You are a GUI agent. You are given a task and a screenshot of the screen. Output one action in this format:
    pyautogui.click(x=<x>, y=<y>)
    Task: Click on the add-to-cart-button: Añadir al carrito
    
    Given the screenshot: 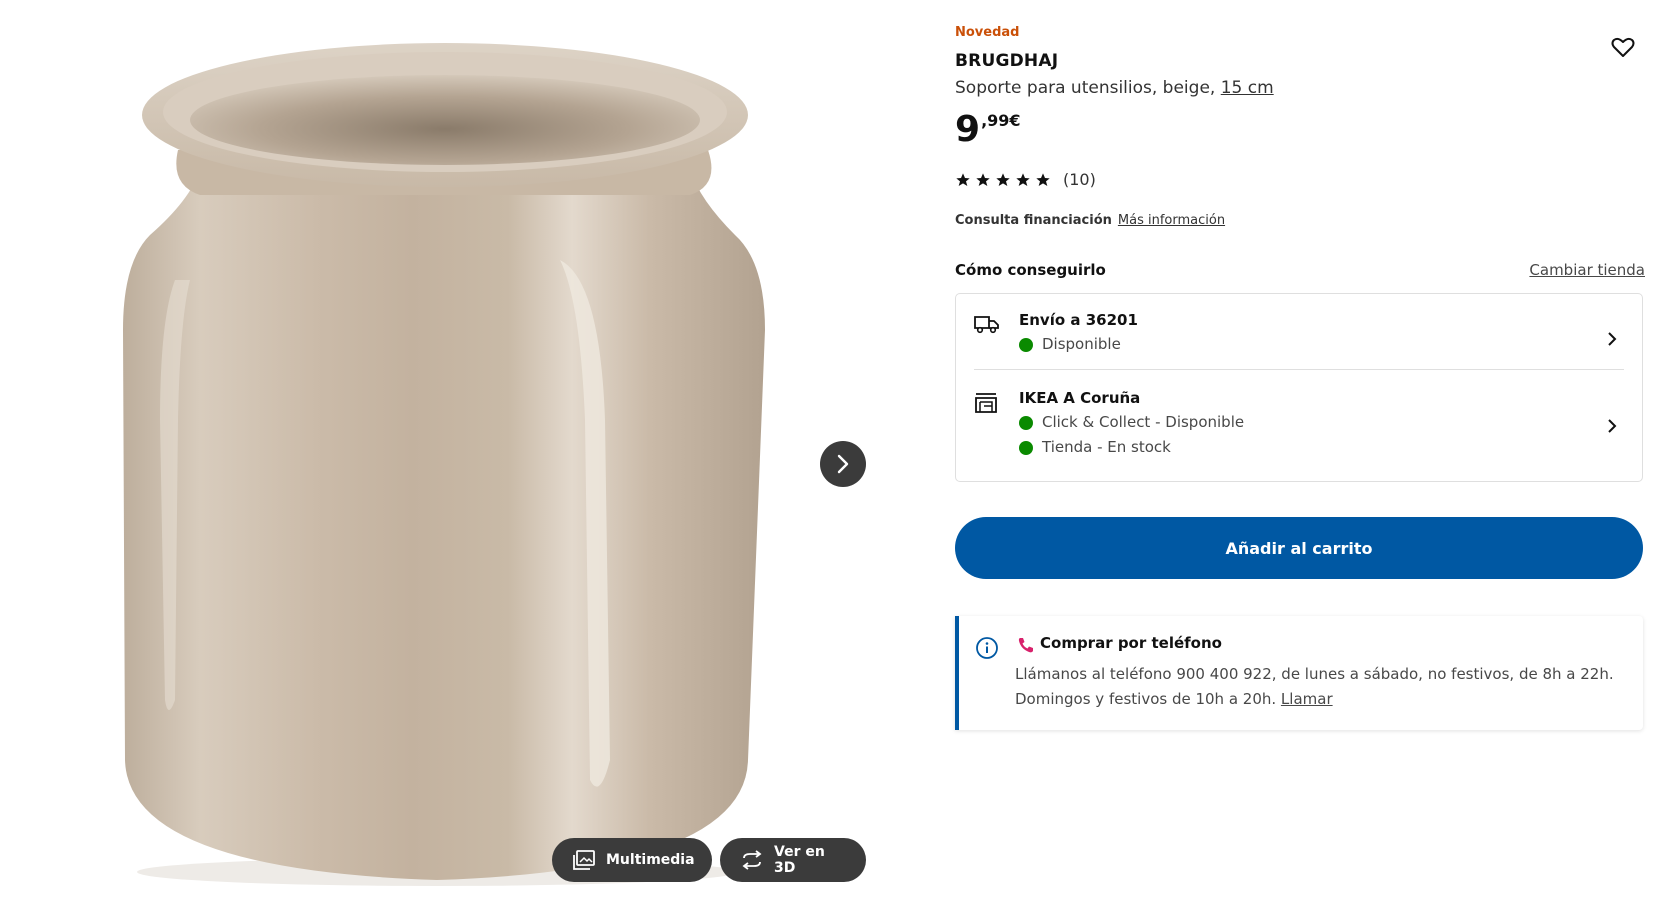 What is the action you would take?
    pyautogui.click(x=1299, y=548)
    